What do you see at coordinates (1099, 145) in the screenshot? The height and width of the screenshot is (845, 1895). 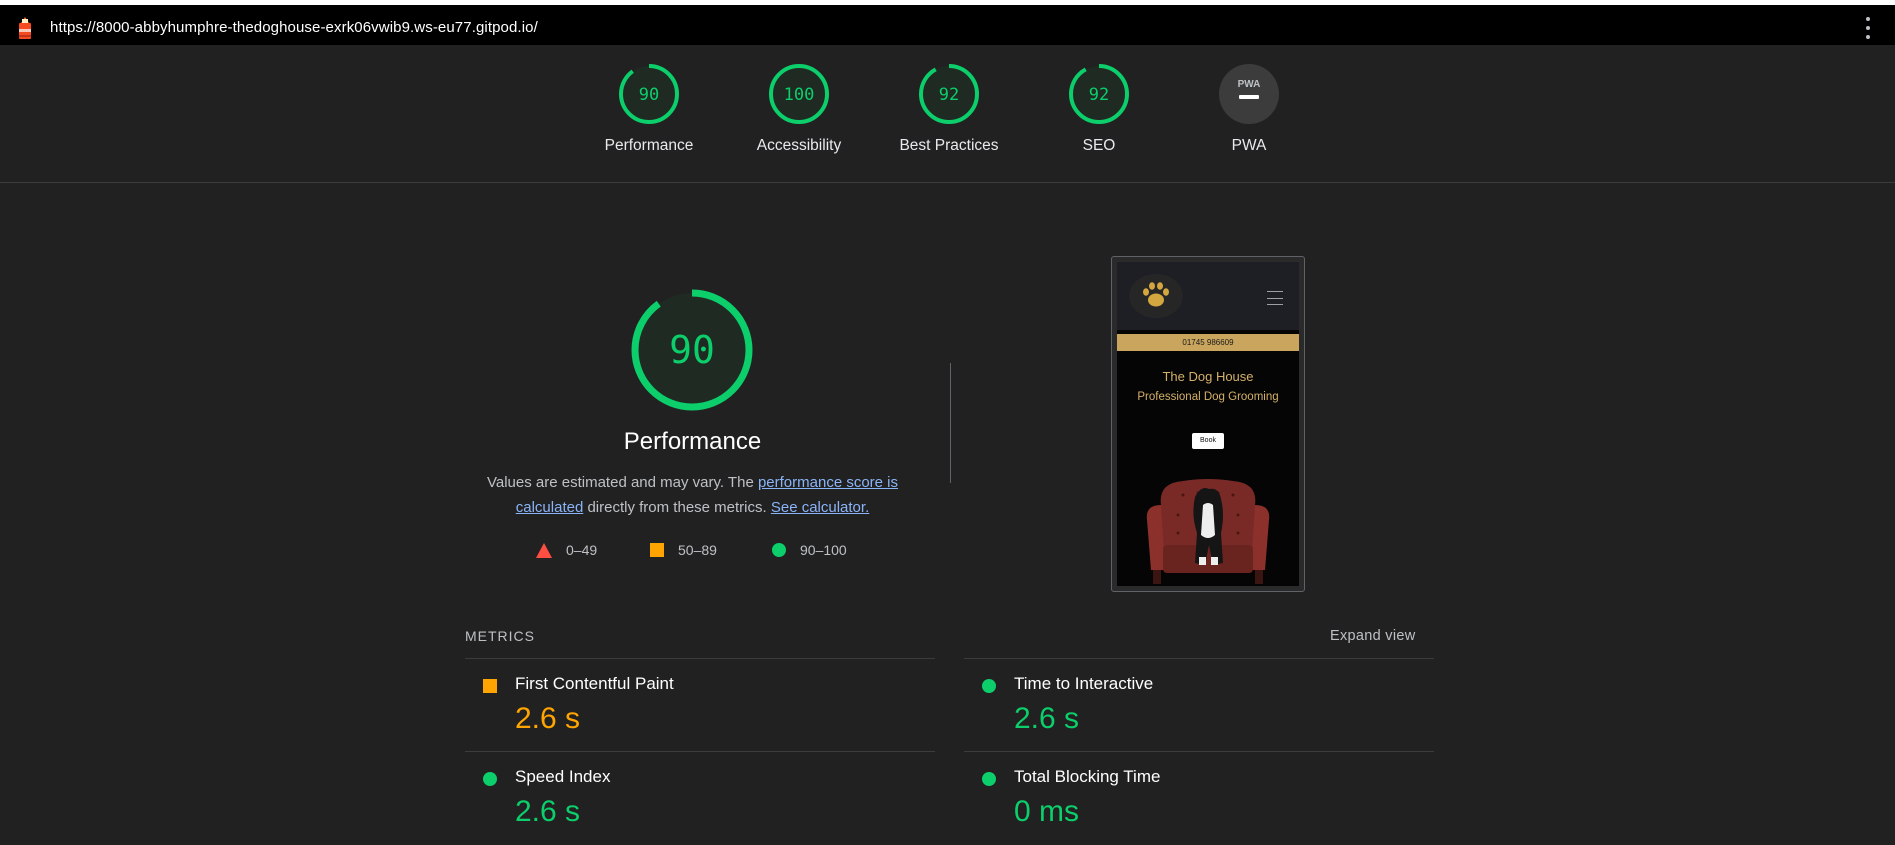 I see `seo-label: SEO` at bounding box center [1099, 145].